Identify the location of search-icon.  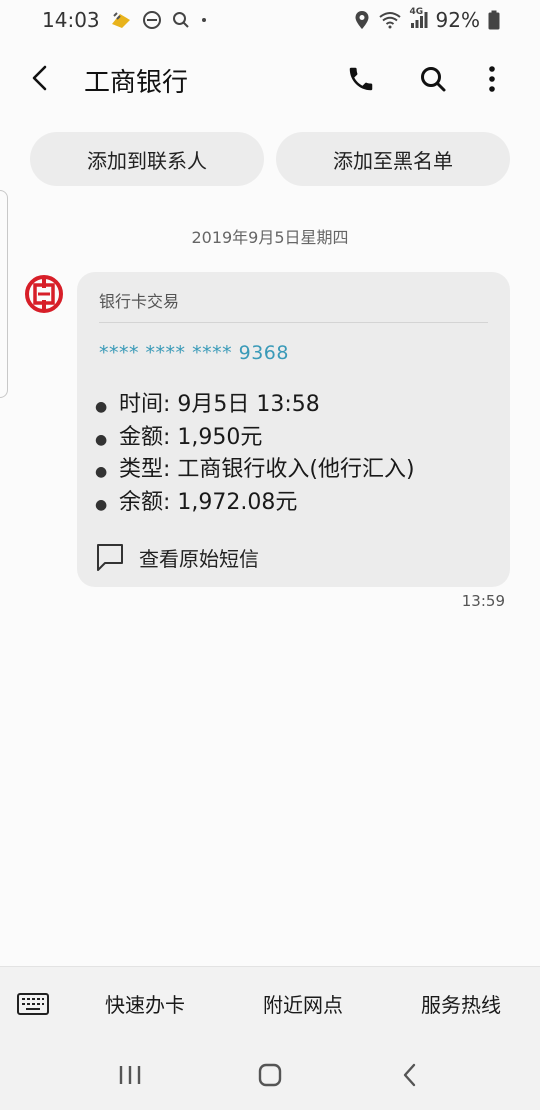
(433, 79).